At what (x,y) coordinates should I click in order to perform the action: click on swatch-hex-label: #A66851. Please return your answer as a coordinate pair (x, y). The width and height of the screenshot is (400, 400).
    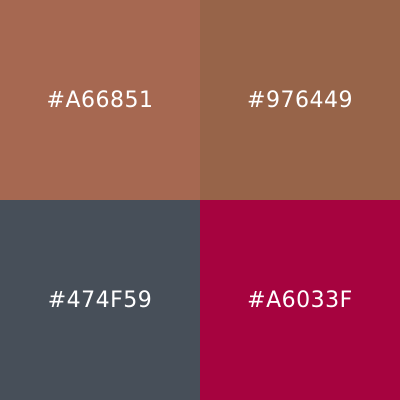
    Looking at the image, I should click on (100, 100).